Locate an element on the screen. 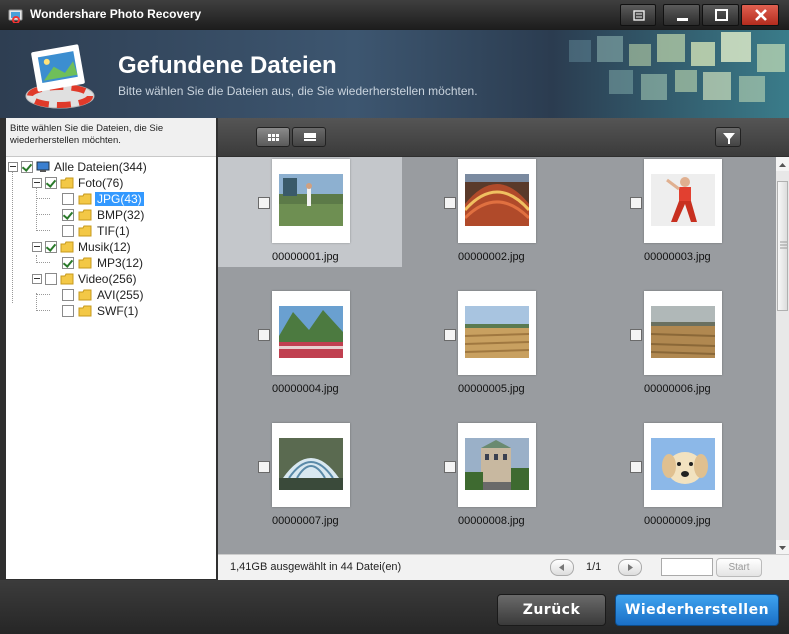  list-view-button is located at coordinates (309, 137).